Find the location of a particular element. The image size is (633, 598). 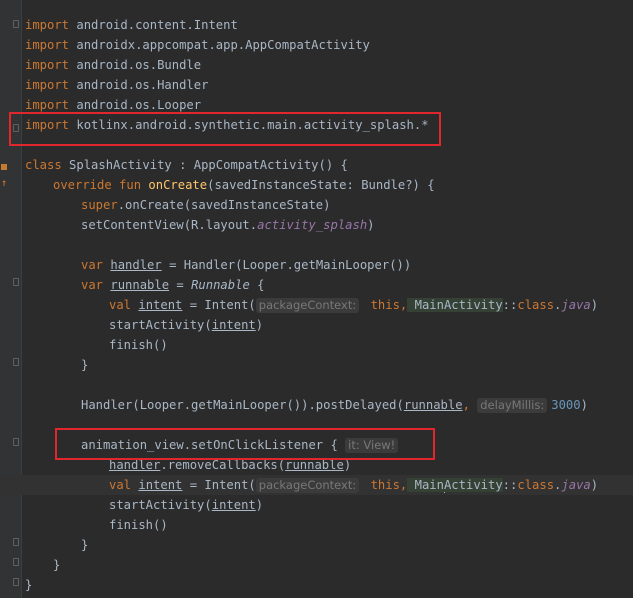

punctuation: , is located at coordinates (466, 405).